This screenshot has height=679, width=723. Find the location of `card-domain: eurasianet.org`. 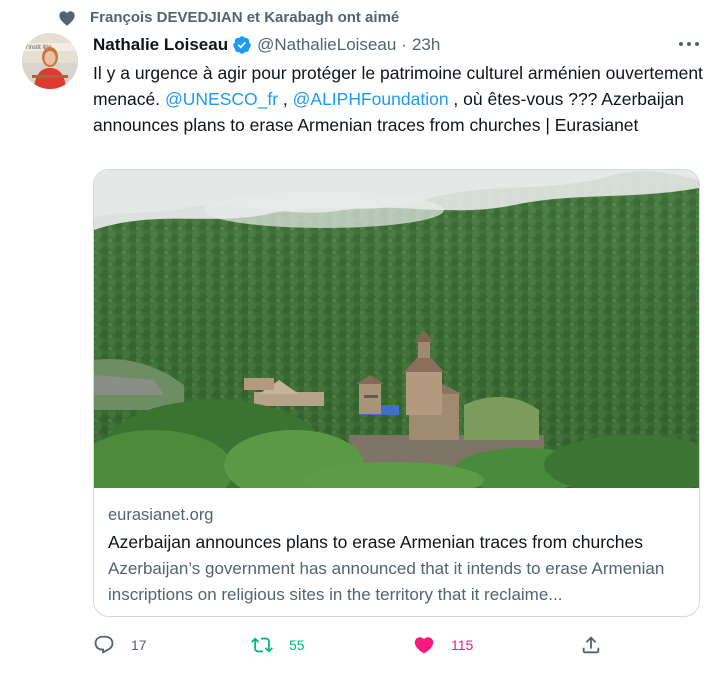

card-domain: eurasianet.org is located at coordinates (161, 515).